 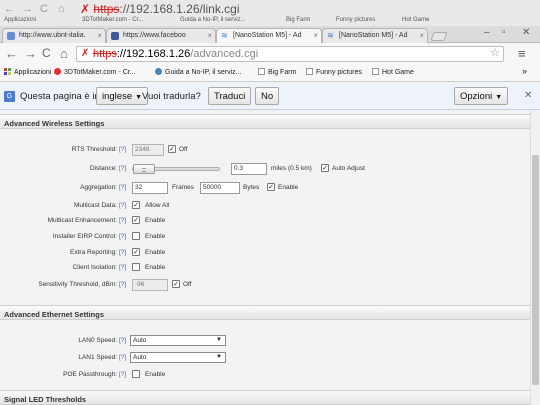 I want to click on aggregation-frames-input: 32, so click(x=150, y=188).